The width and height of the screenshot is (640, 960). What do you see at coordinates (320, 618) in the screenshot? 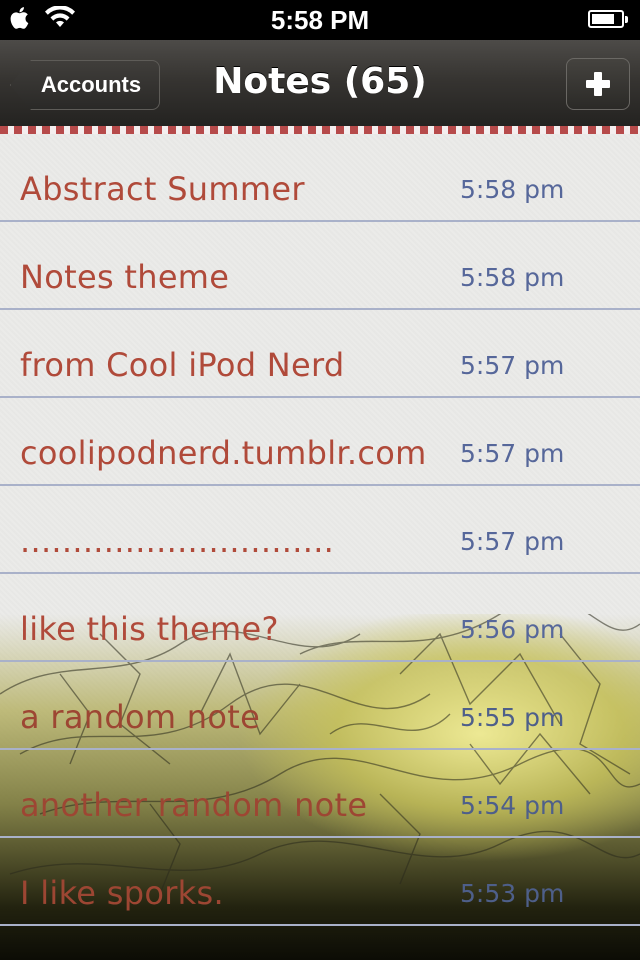
I see `note-row: like this theme? 5:56 pm` at bounding box center [320, 618].